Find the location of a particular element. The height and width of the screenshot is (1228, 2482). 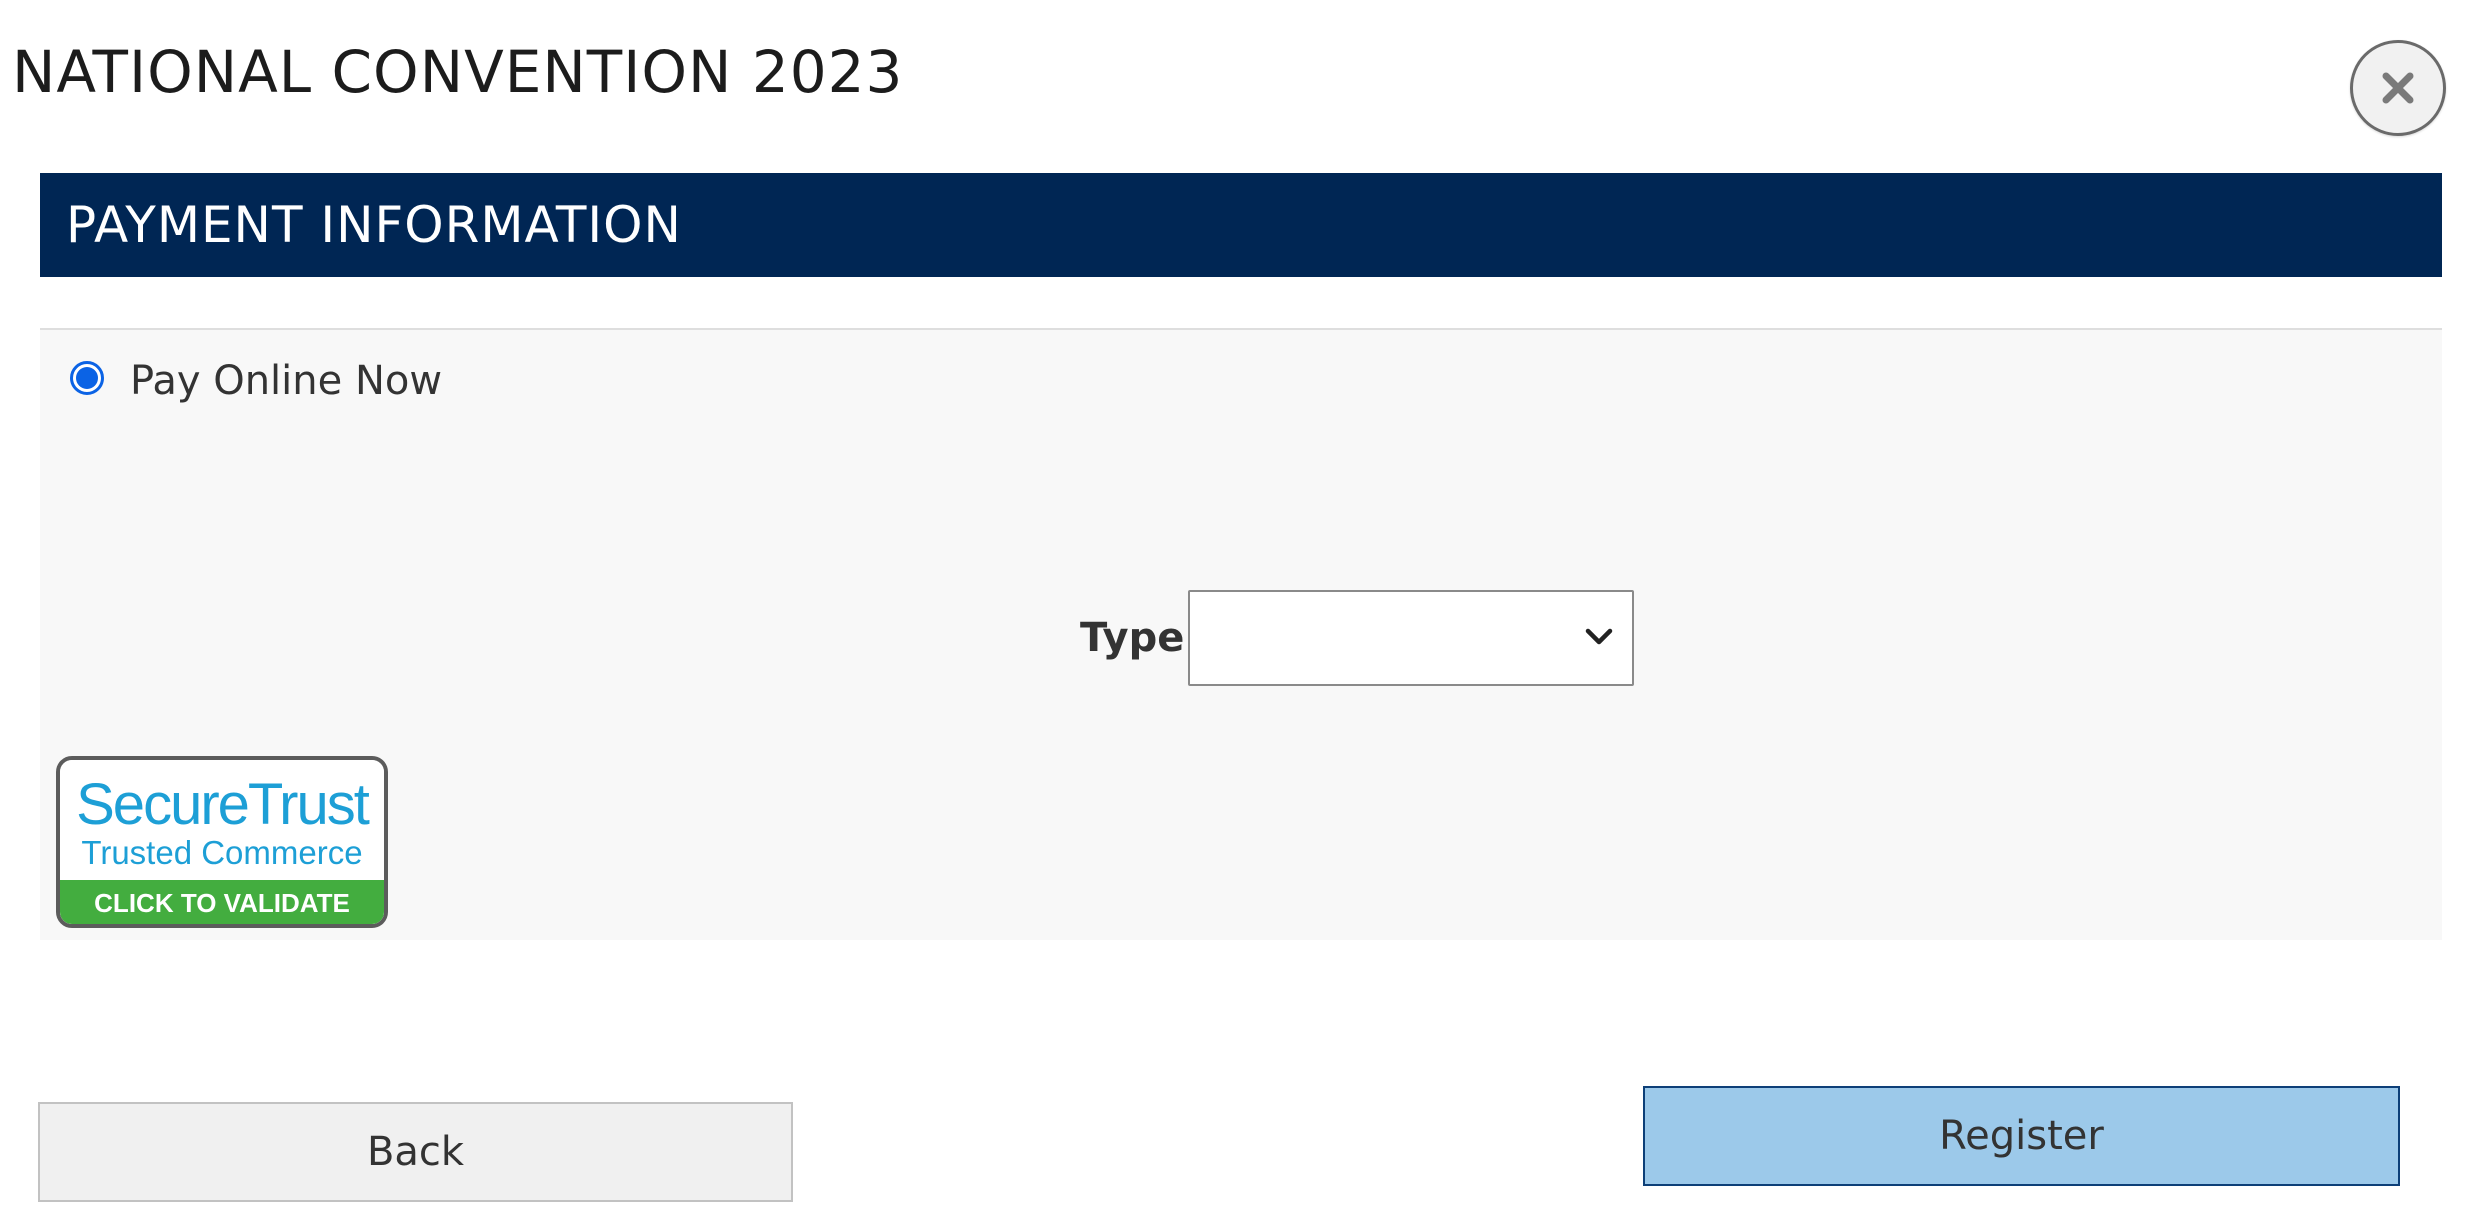

type-select is located at coordinates (1411, 638).